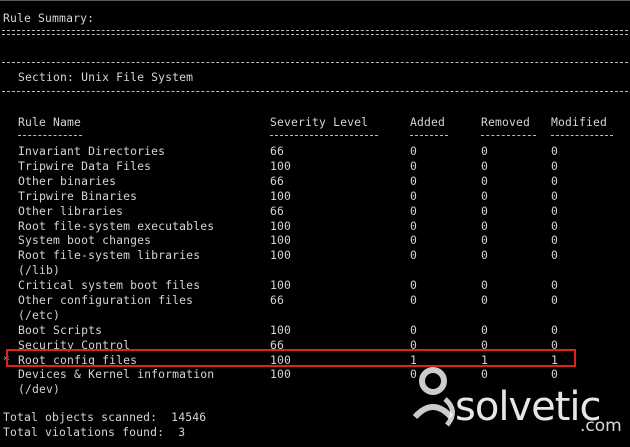 Image resolution: width=630 pixels, height=447 pixels. What do you see at coordinates (71, 211) in the screenshot?
I see `rule-name-cell: Other libraries` at bounding box center [71, 211].